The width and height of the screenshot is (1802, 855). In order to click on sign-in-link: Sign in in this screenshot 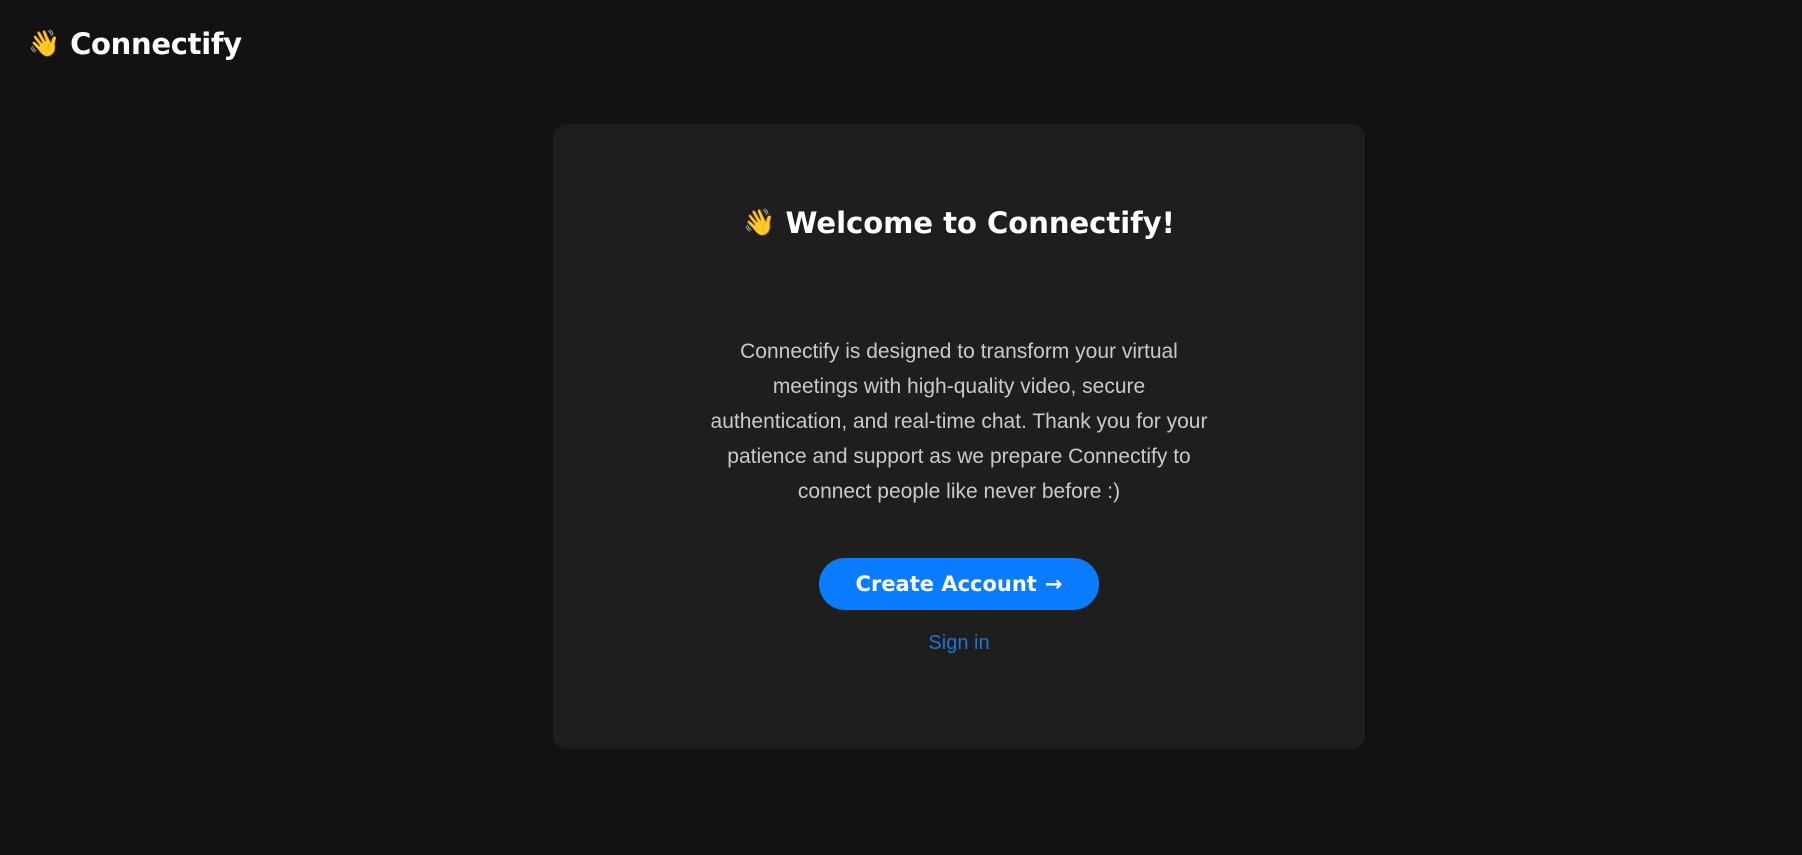, I will do `click(959, 643)`.